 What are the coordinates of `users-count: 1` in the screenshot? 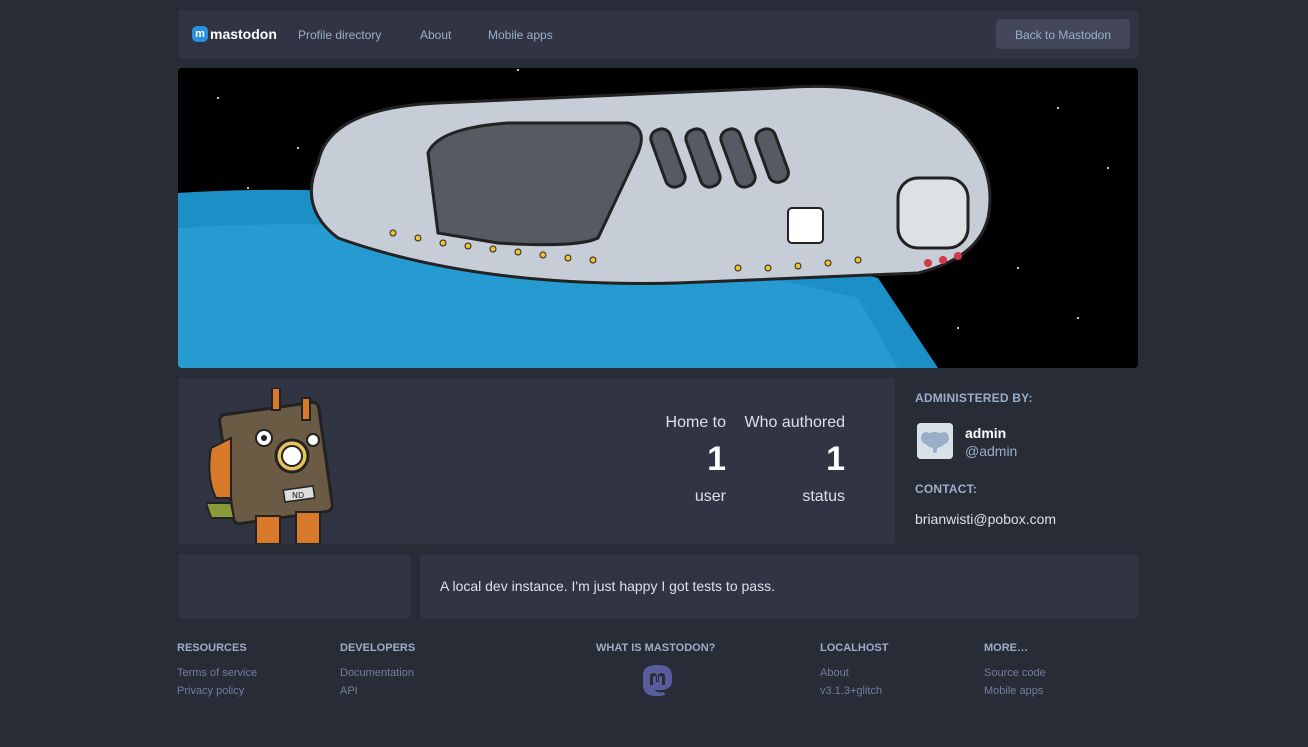 It's located at (716, 459).